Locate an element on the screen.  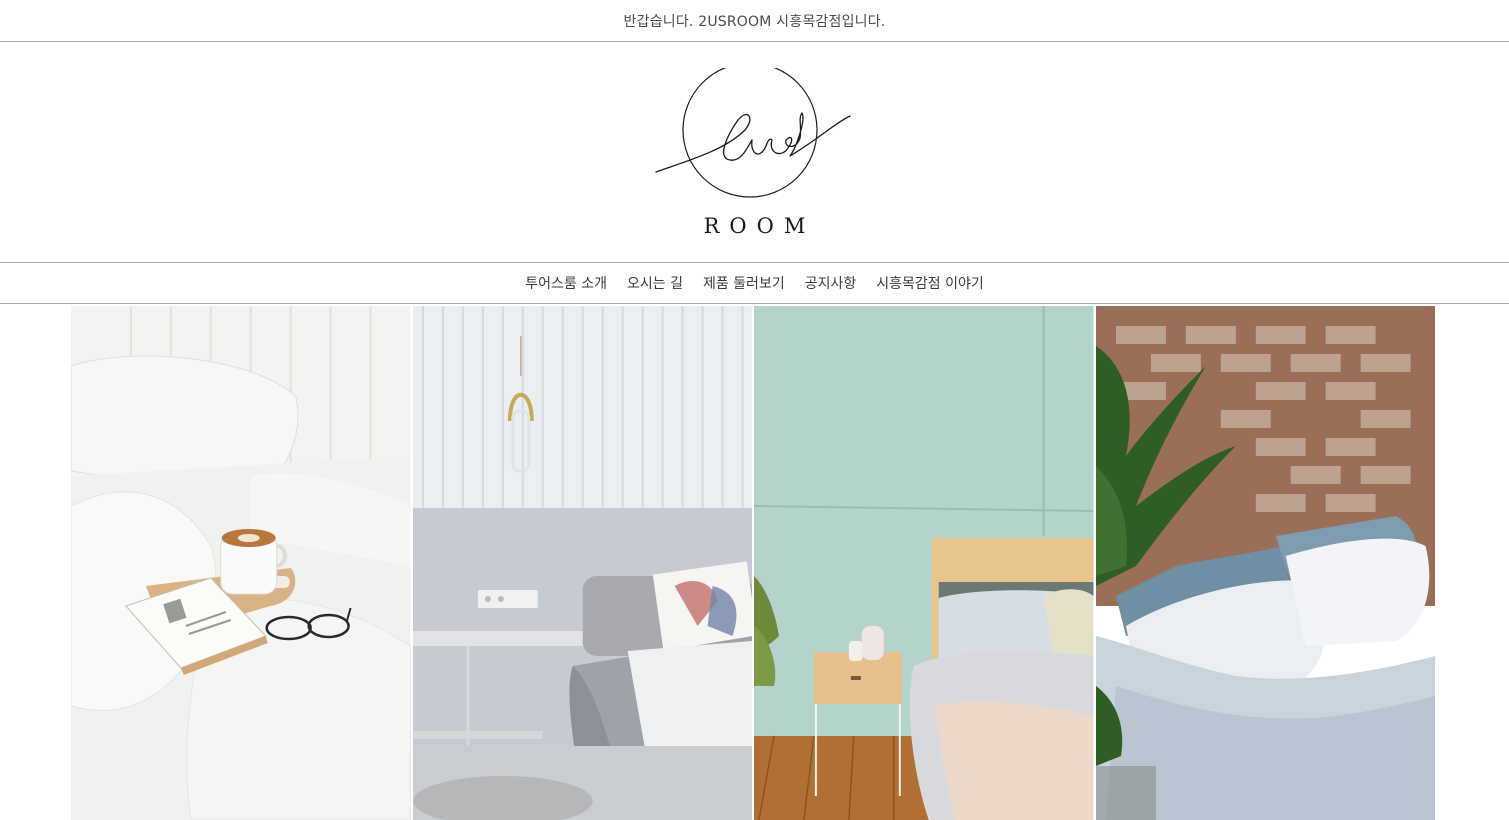
main-nav: 투어스룸 소개 오시는 길 제품 둘러보기 공지사항 시흥목감점 이야기 is located at coordinates (754, 283).